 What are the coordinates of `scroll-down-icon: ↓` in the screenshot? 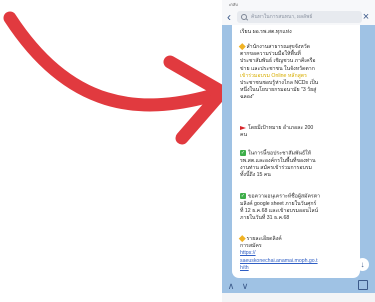 It's located at (362, 264).